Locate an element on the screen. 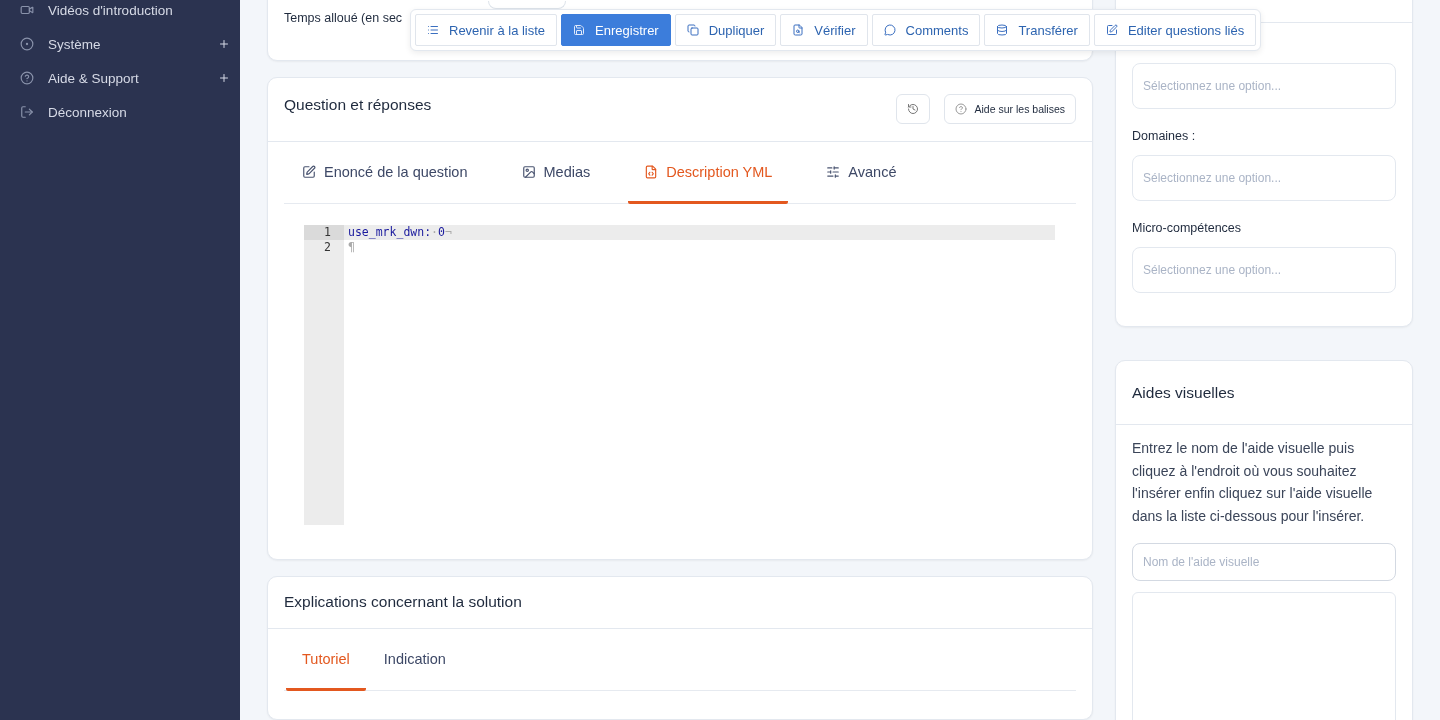  image-icon is located at coordinates (528, 172).